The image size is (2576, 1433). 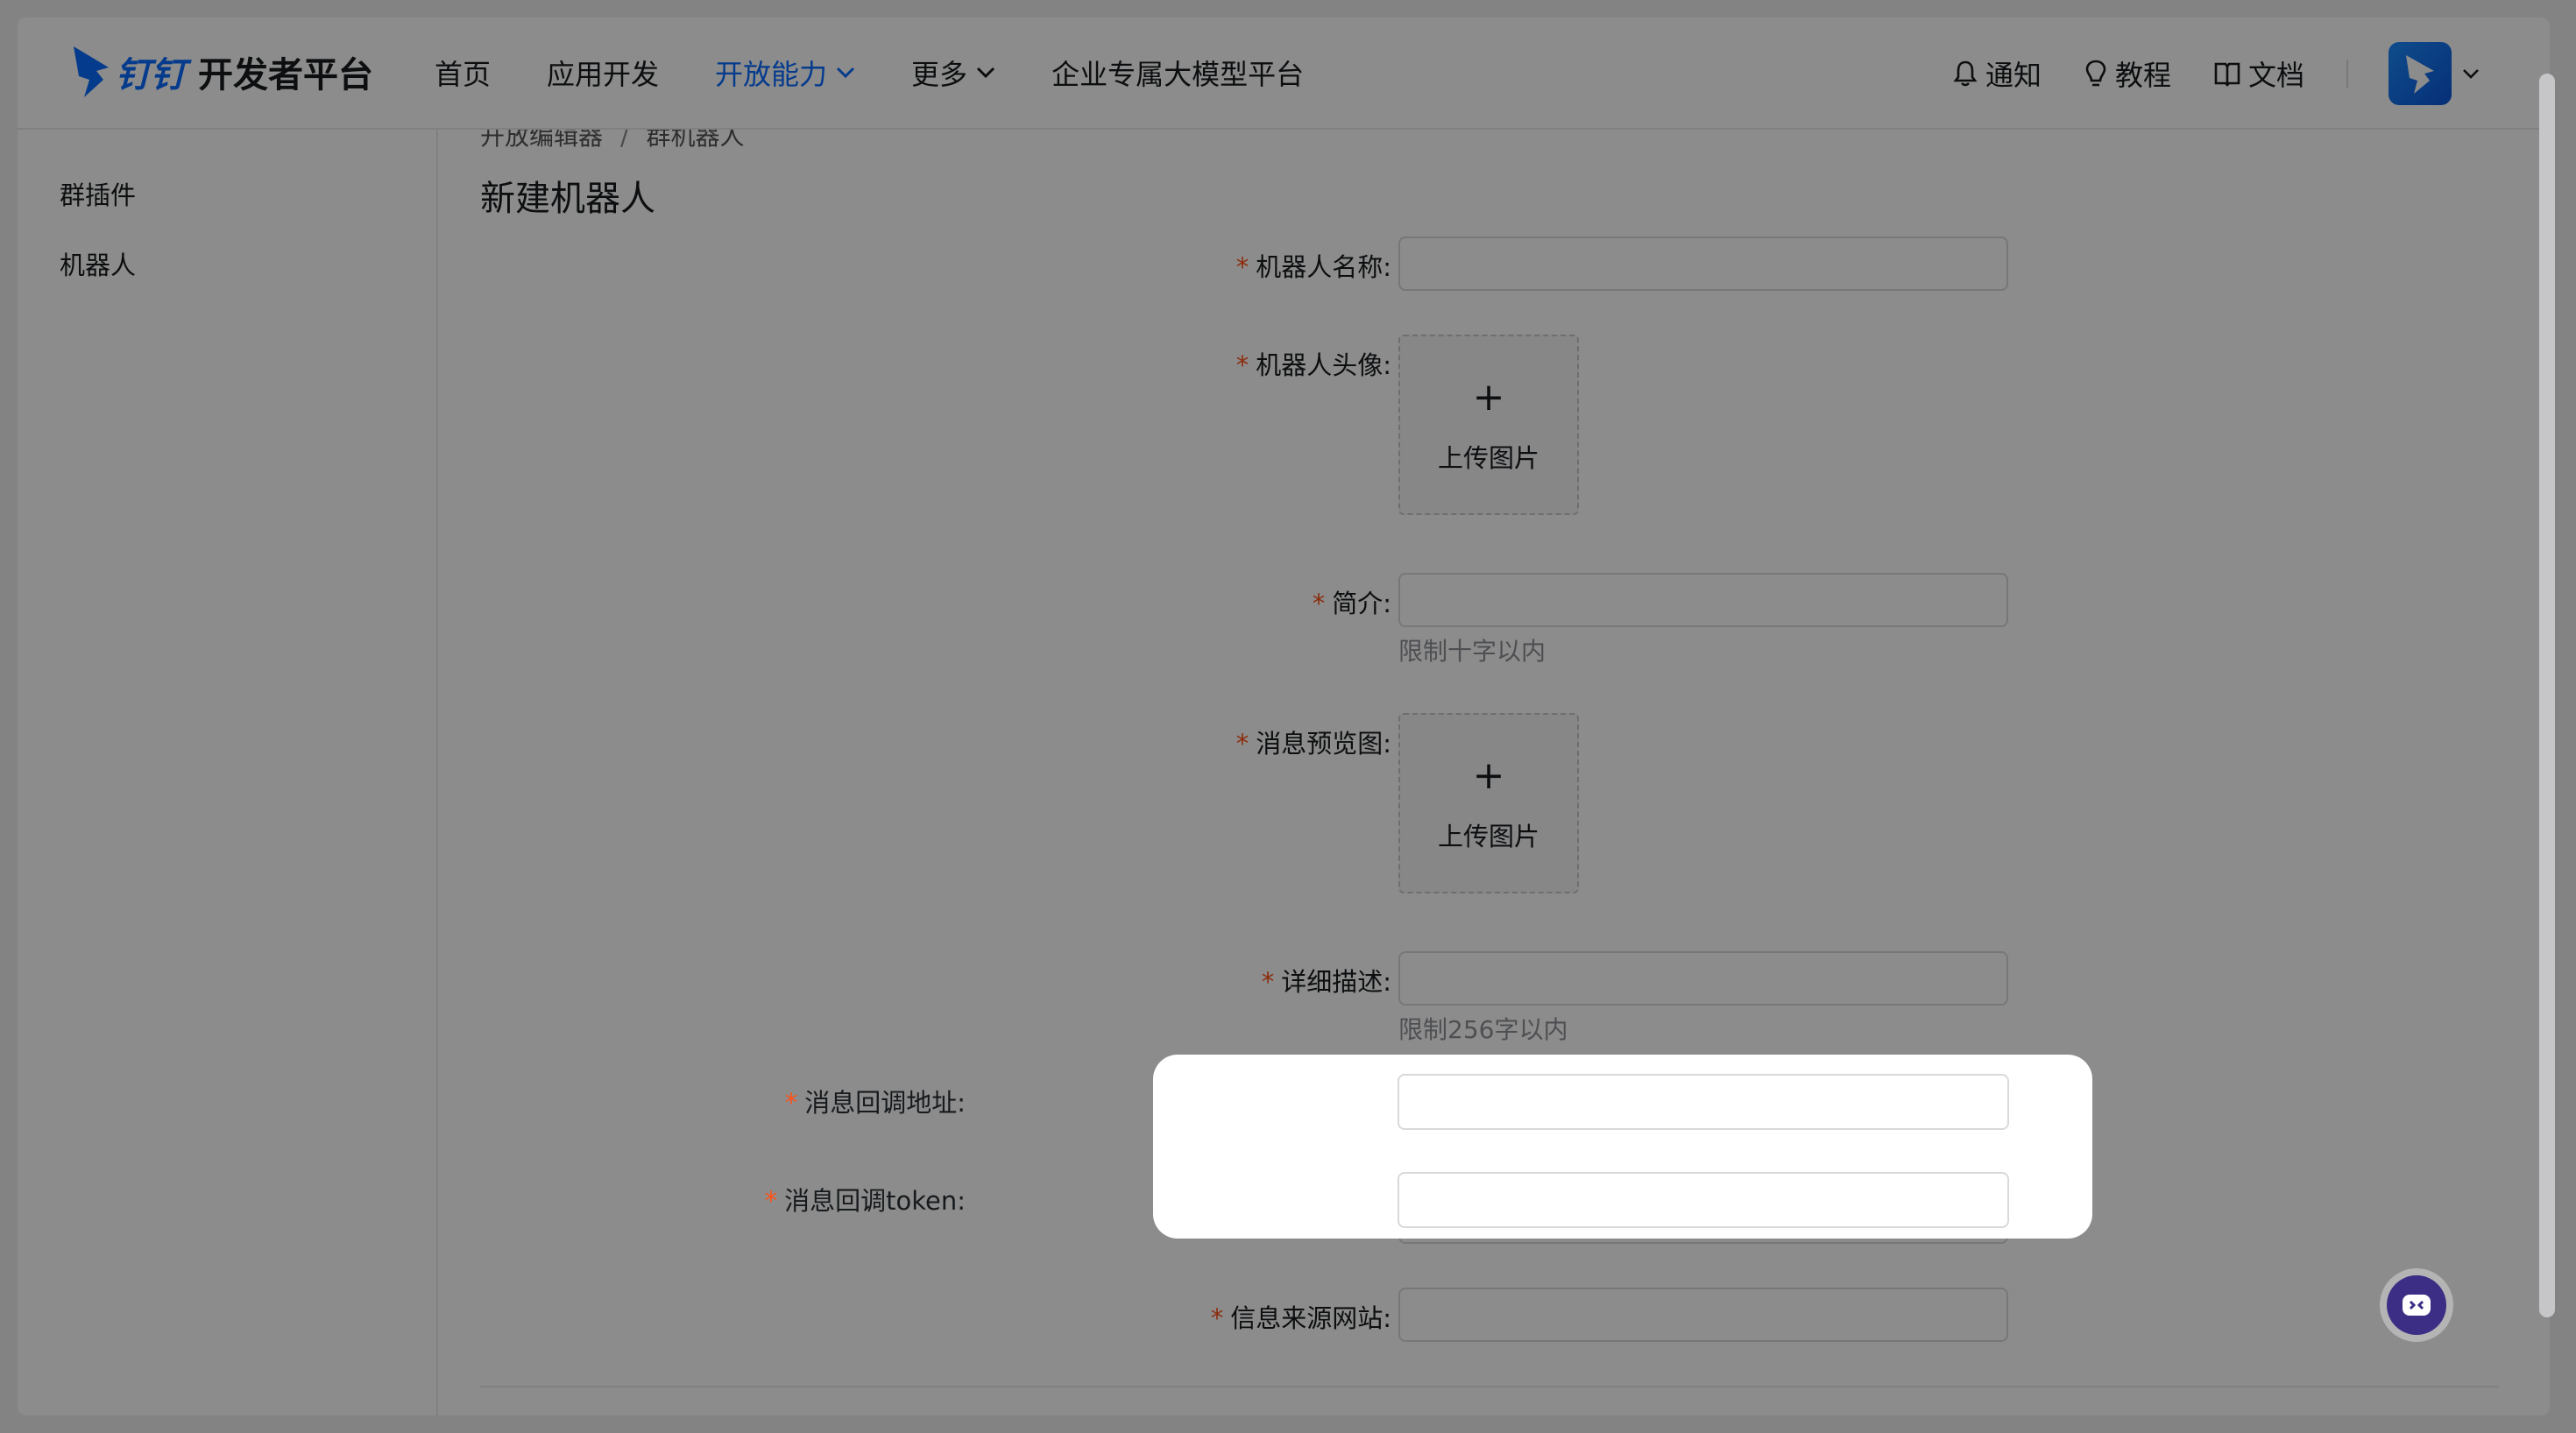 I want to click on intro-hint: 限制十字以内, so click(x=1472, y=651).